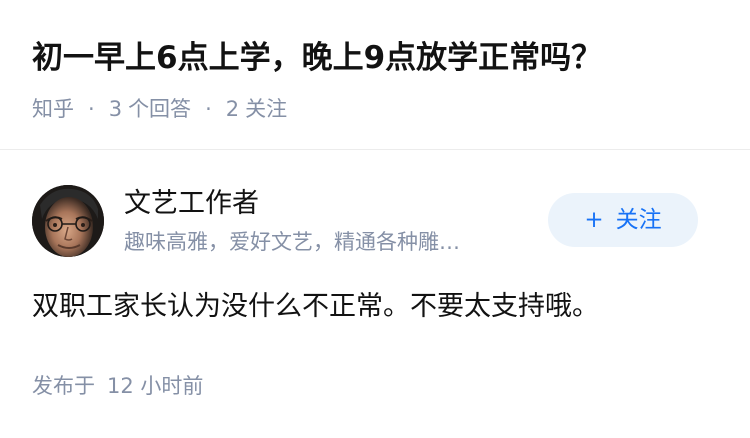  I want to click on timestamp-prefix: 发布于, so click(63, 386).